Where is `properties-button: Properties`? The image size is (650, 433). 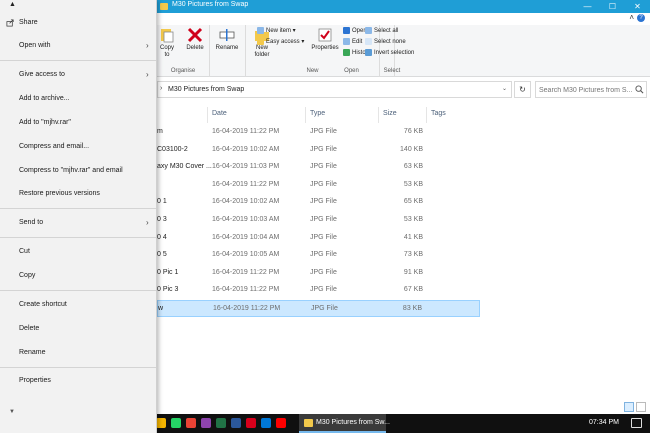
properties-button: Properties is located at coordinates (325, 39).